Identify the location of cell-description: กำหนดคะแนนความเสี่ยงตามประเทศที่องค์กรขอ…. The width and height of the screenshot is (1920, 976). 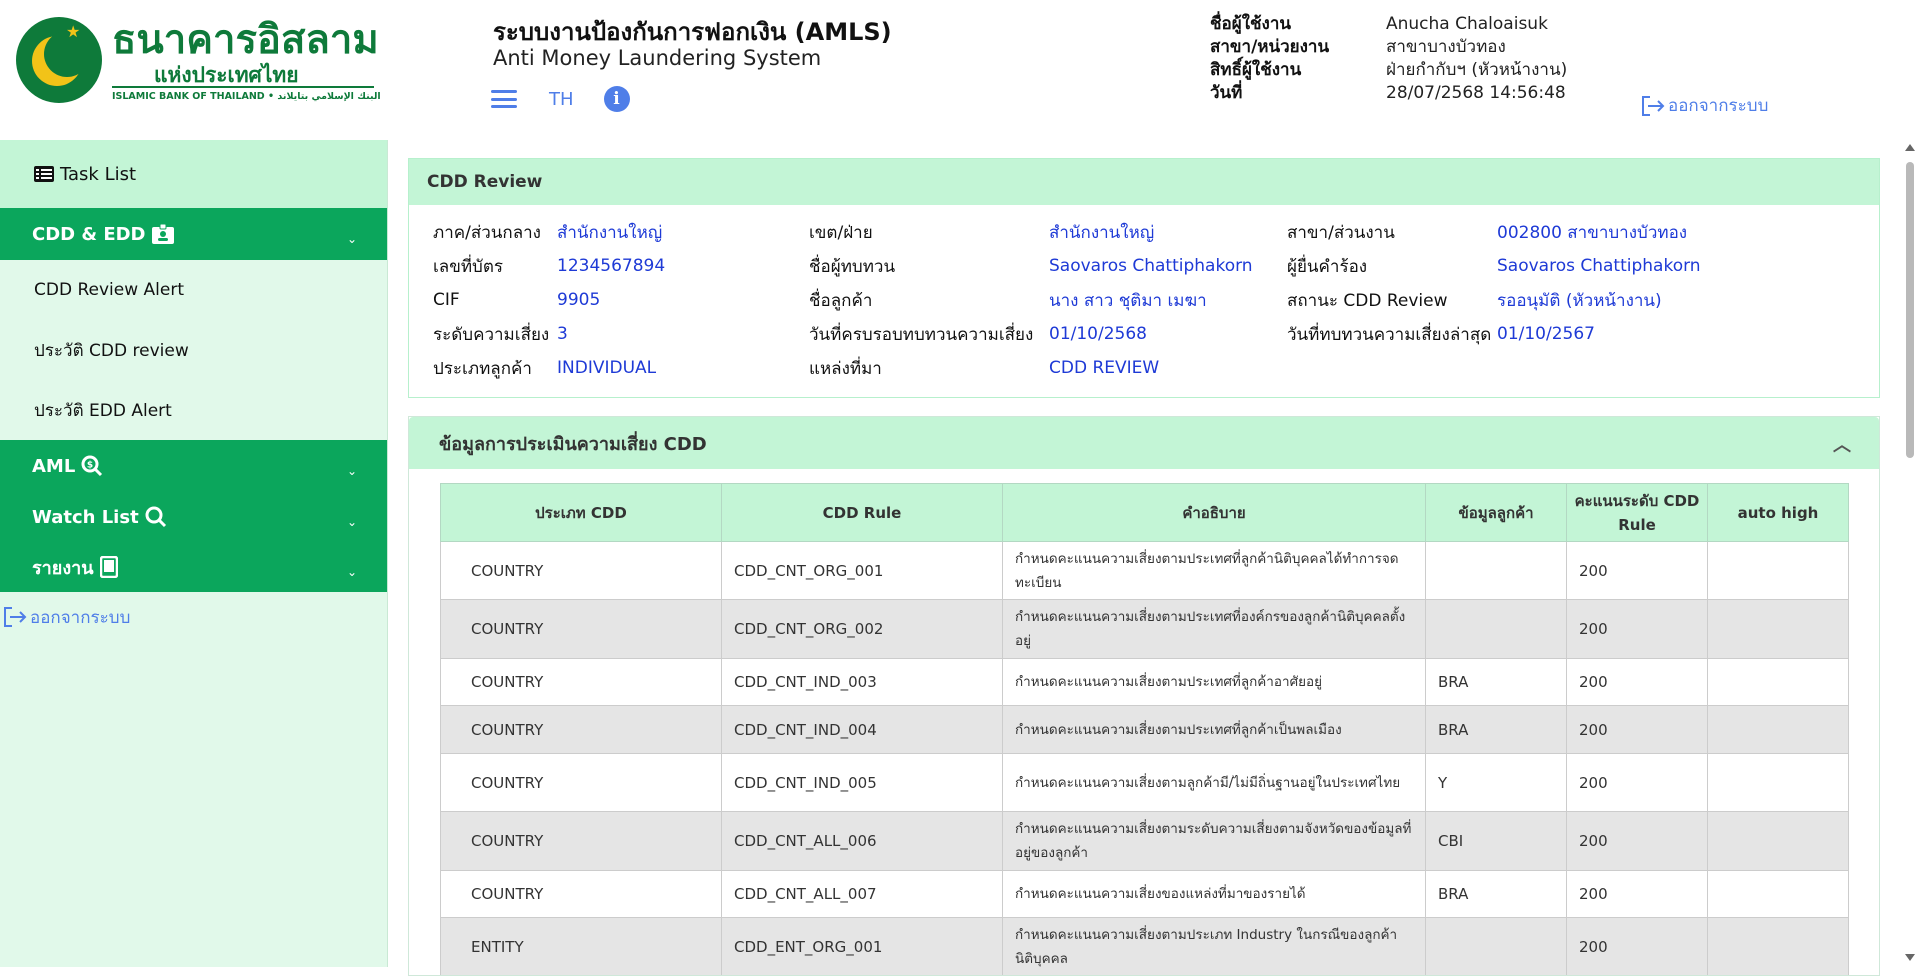
(1214, 629).